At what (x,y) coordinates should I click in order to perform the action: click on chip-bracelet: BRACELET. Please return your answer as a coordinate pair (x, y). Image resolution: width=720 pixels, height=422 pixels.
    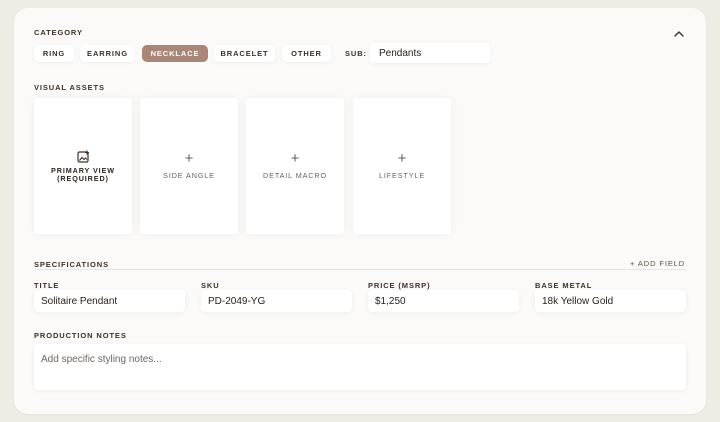
    Looking at the image, I should click on (244, 53).